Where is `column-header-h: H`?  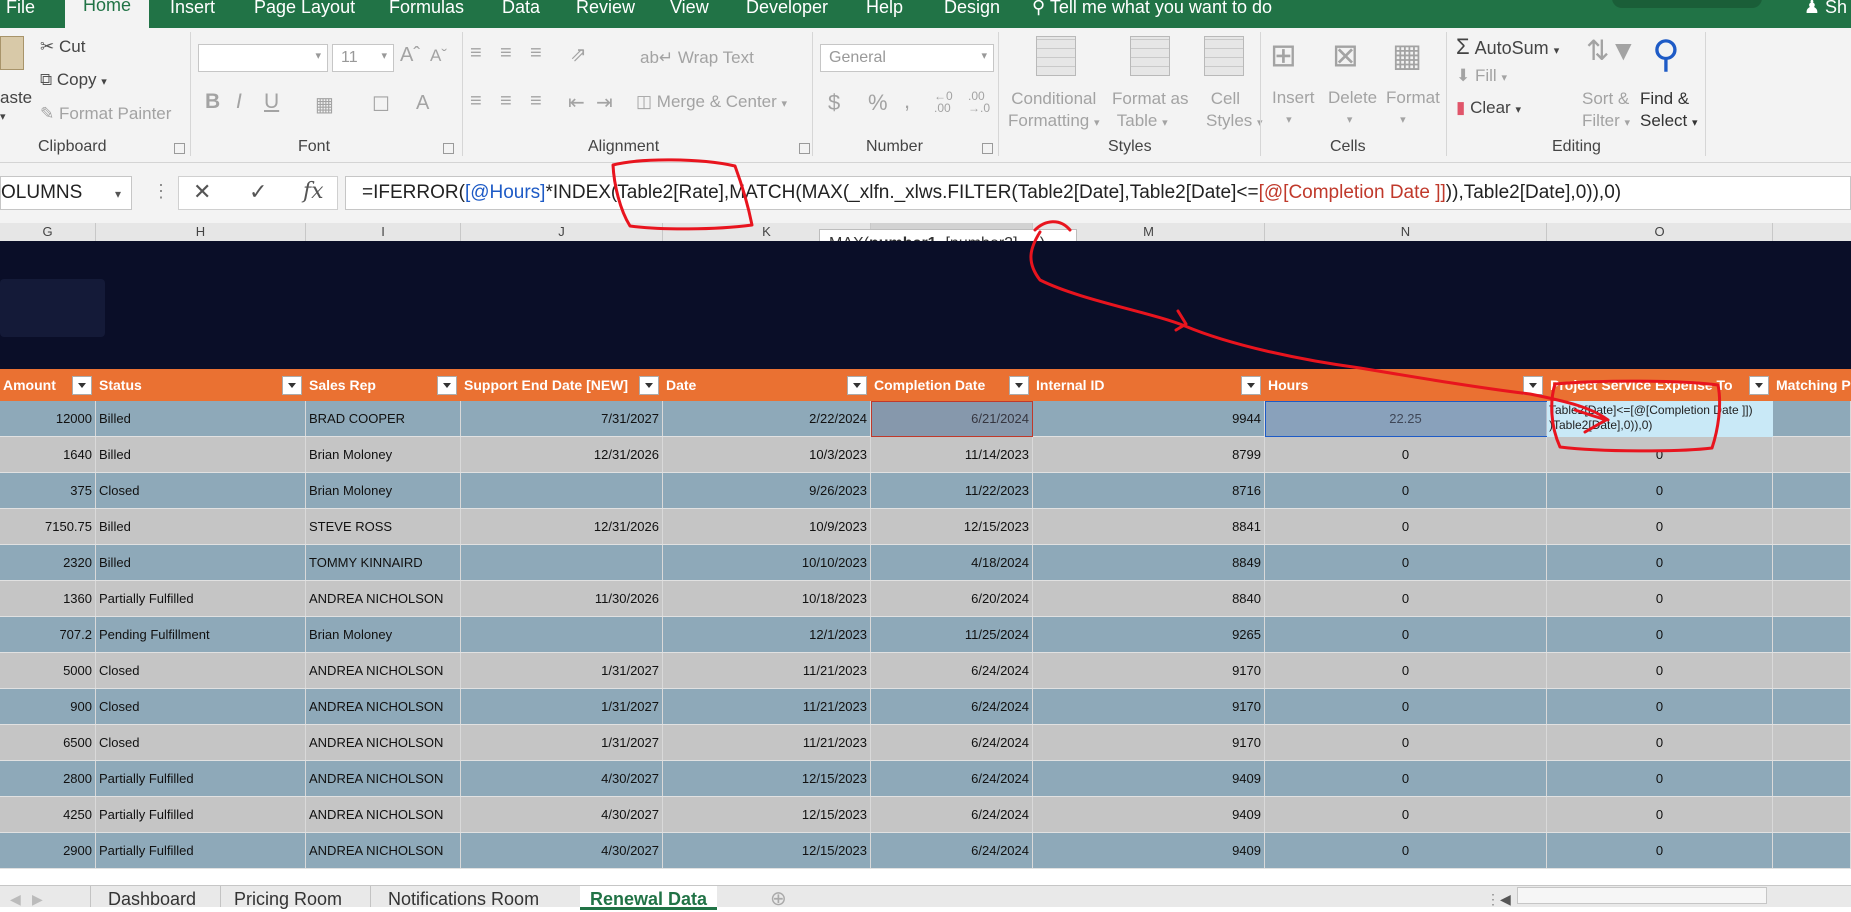 column-header-h: H is located at coordinates (201, 232).